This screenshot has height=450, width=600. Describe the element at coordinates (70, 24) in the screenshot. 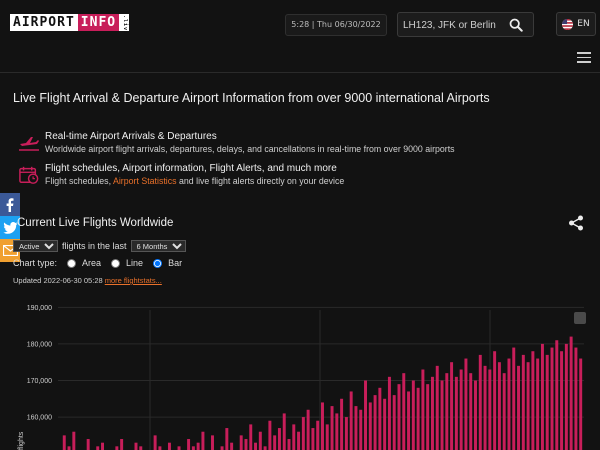

I see `site-logo: AIRPORT INFO .live` at that location.